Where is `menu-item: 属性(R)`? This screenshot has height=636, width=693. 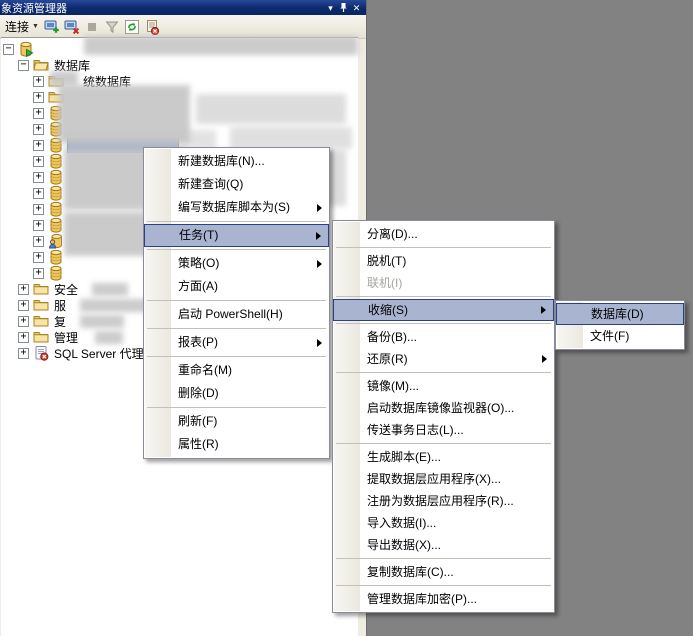
menu-item: 属性(R) is located at coordinates (236, 444).